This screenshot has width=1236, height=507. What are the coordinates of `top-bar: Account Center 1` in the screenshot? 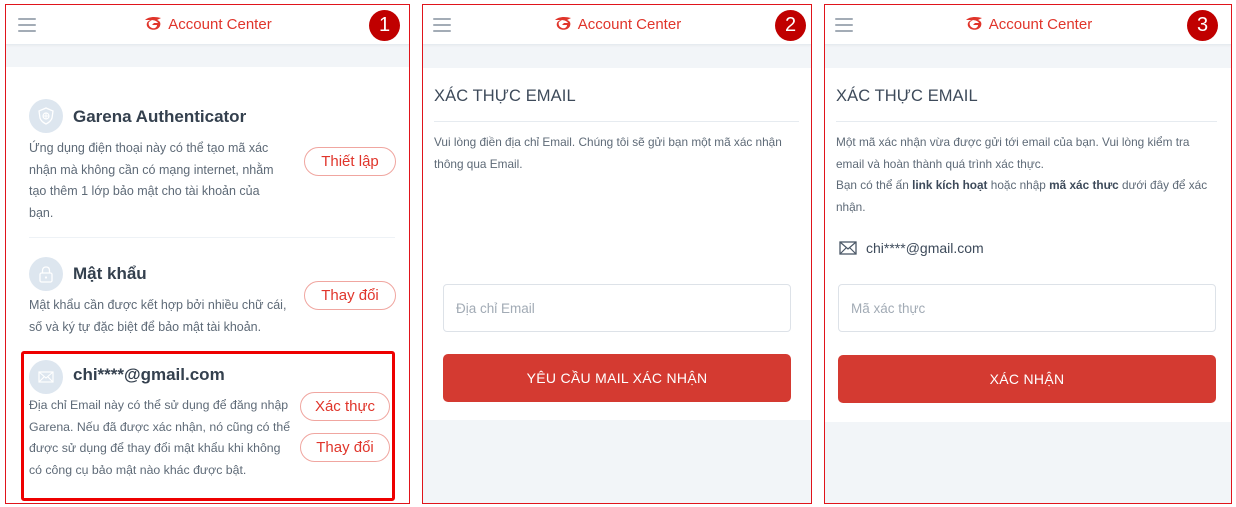 It's located at (207, 25).